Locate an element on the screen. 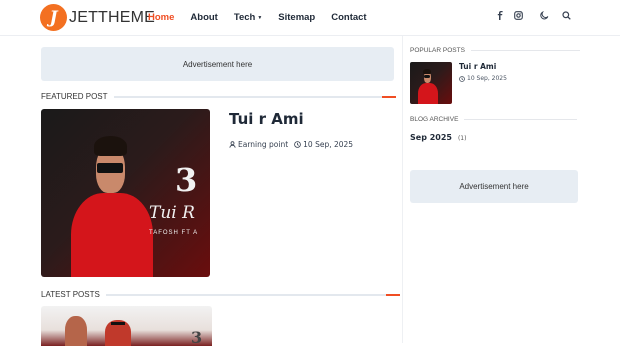 Image resolution: width=620 pixels, height=346 pixels. ad-banner-top-label: Advertisement here is located at coordinates (217, 64).